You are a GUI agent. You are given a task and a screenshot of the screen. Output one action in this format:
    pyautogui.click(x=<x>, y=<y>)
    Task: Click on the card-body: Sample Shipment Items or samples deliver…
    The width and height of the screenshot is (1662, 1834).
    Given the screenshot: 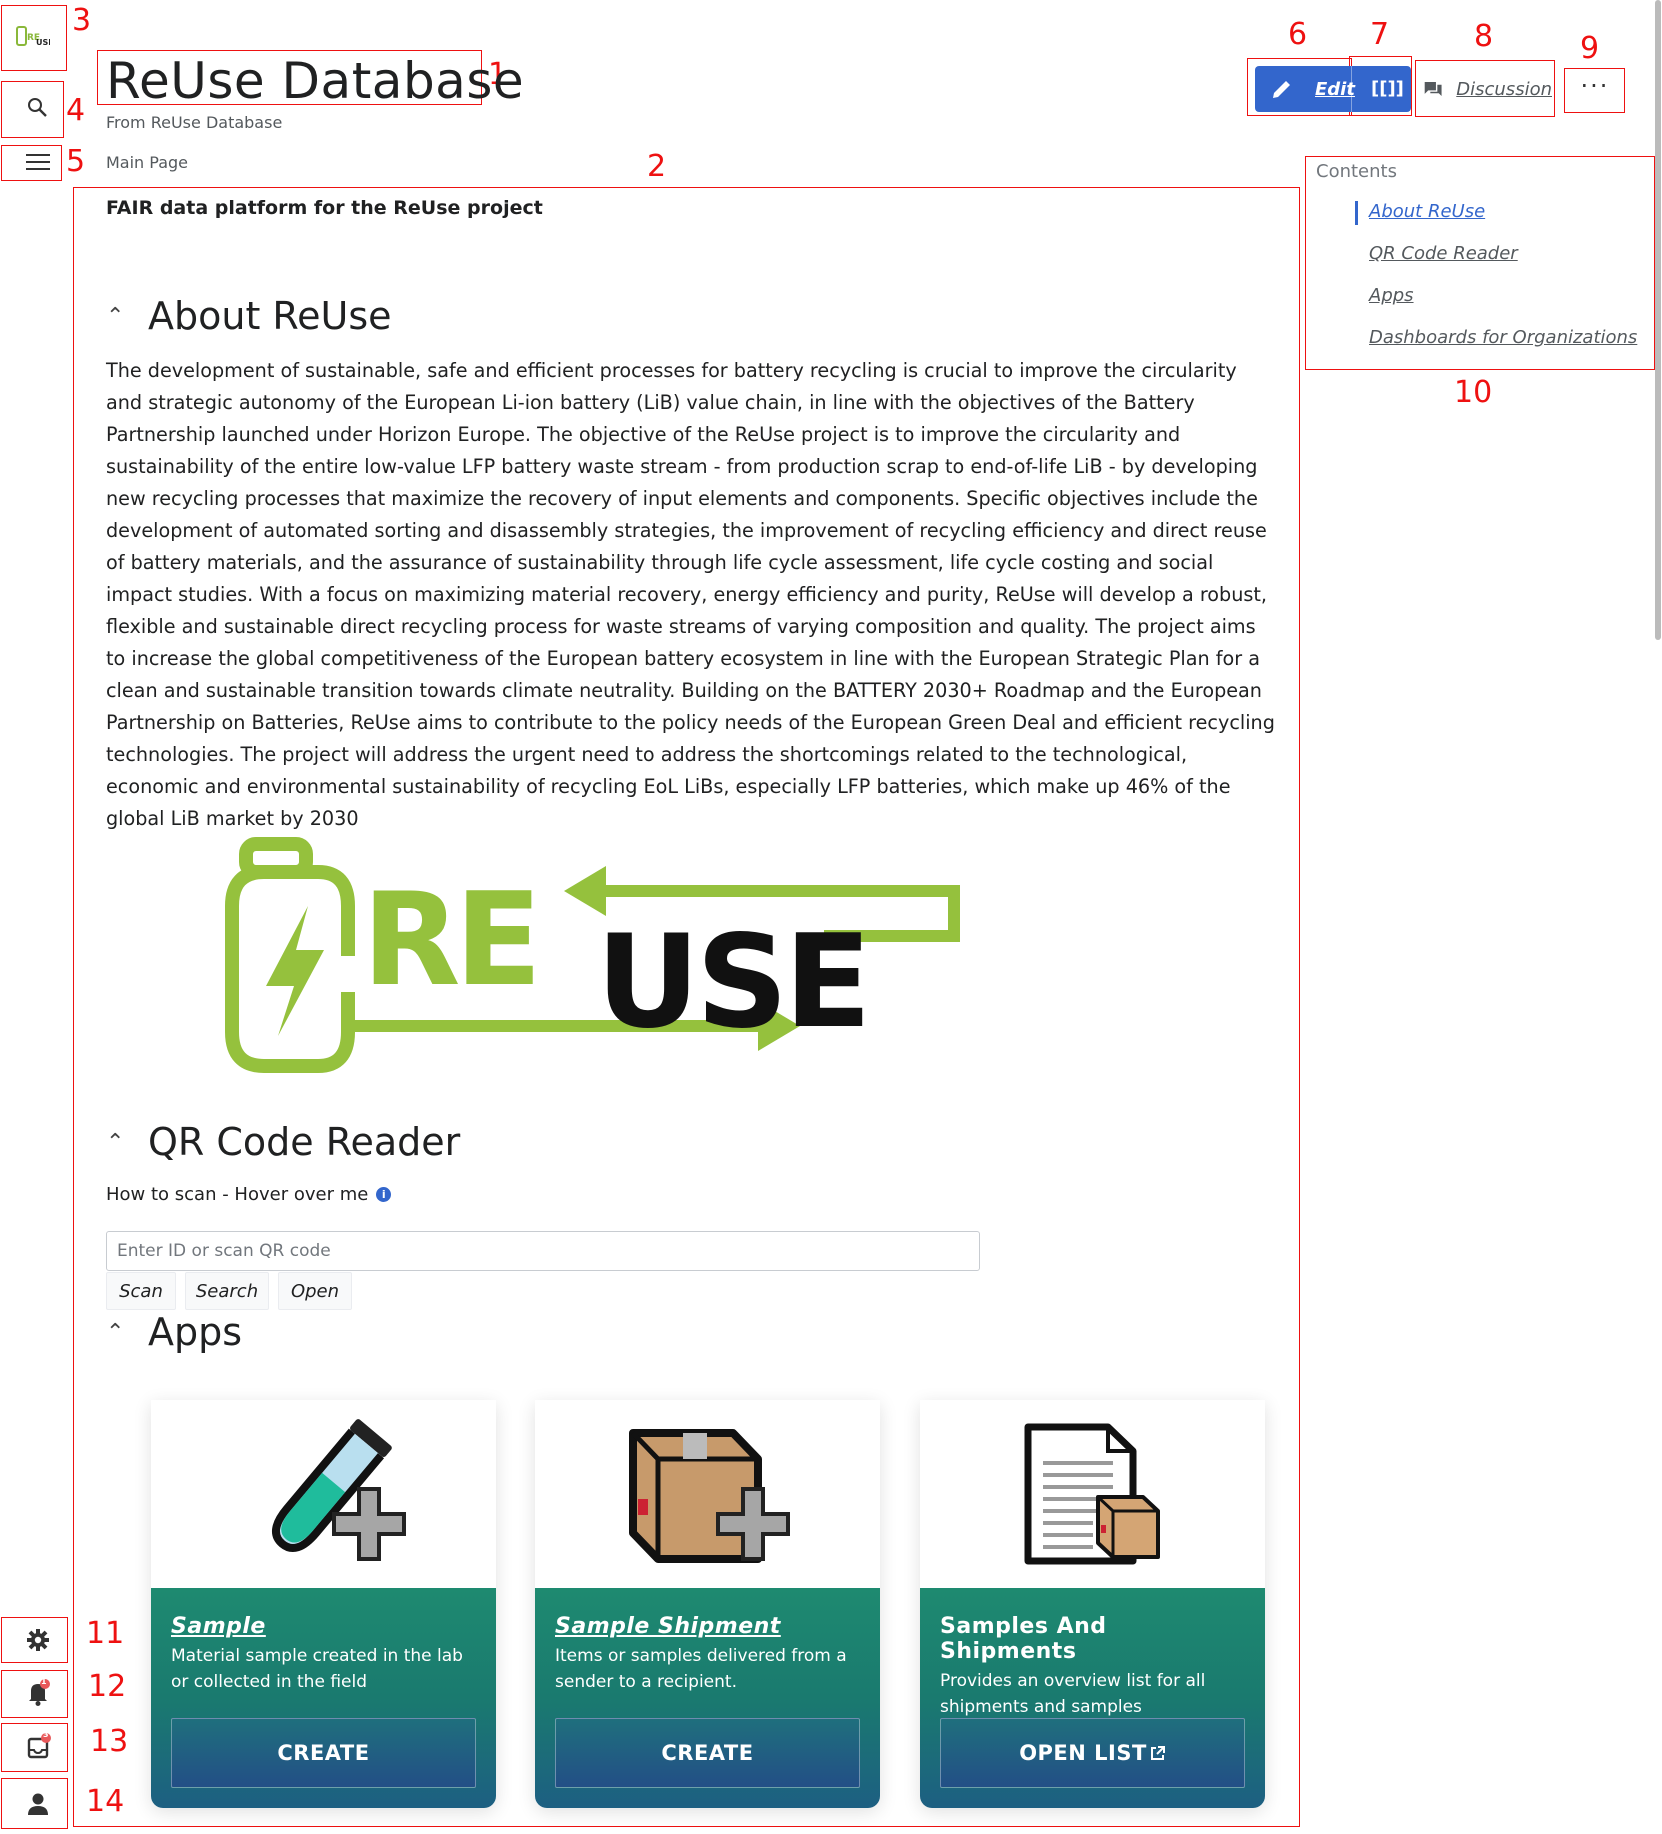 What is the action you would take?
    pyautogui.click(x=707, y=1698)
    